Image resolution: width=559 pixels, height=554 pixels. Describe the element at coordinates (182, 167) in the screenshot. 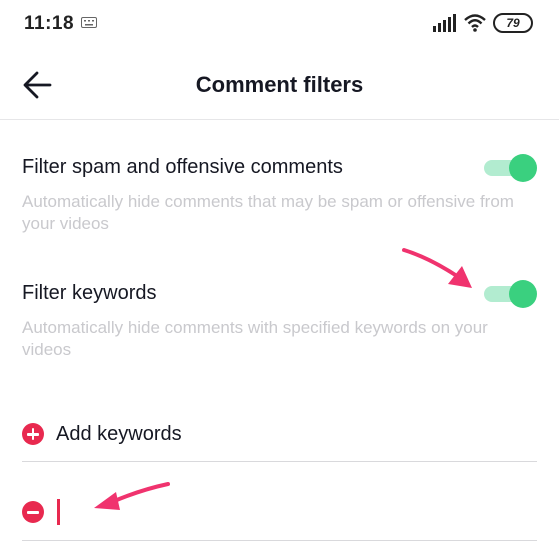

I see `setting-title: Filter spam and offensive comments` at that location.